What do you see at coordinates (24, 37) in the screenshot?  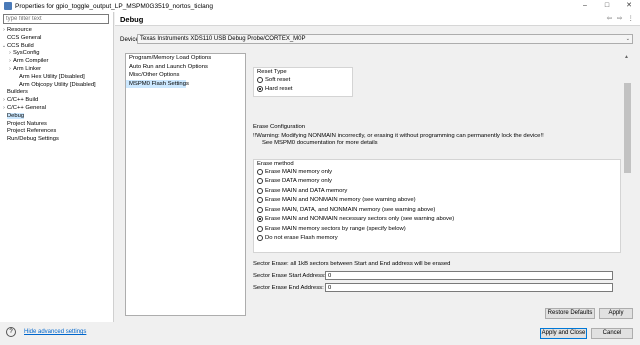 I see `tree-item-label: CCS General` at bounding box center [24, 37].